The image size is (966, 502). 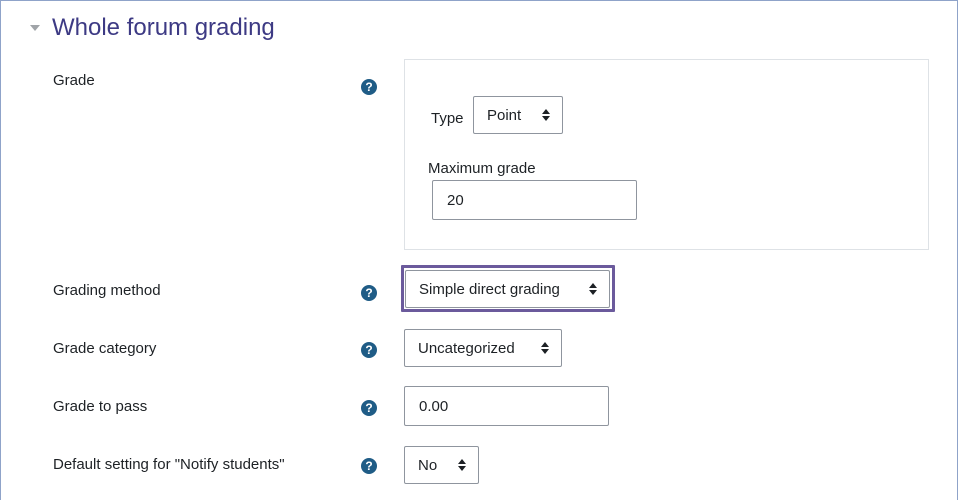 What do you see at coordinates (534, 200) in the screenshot?
I see `max-grade-input: 20` at bounding box center [534, 200].